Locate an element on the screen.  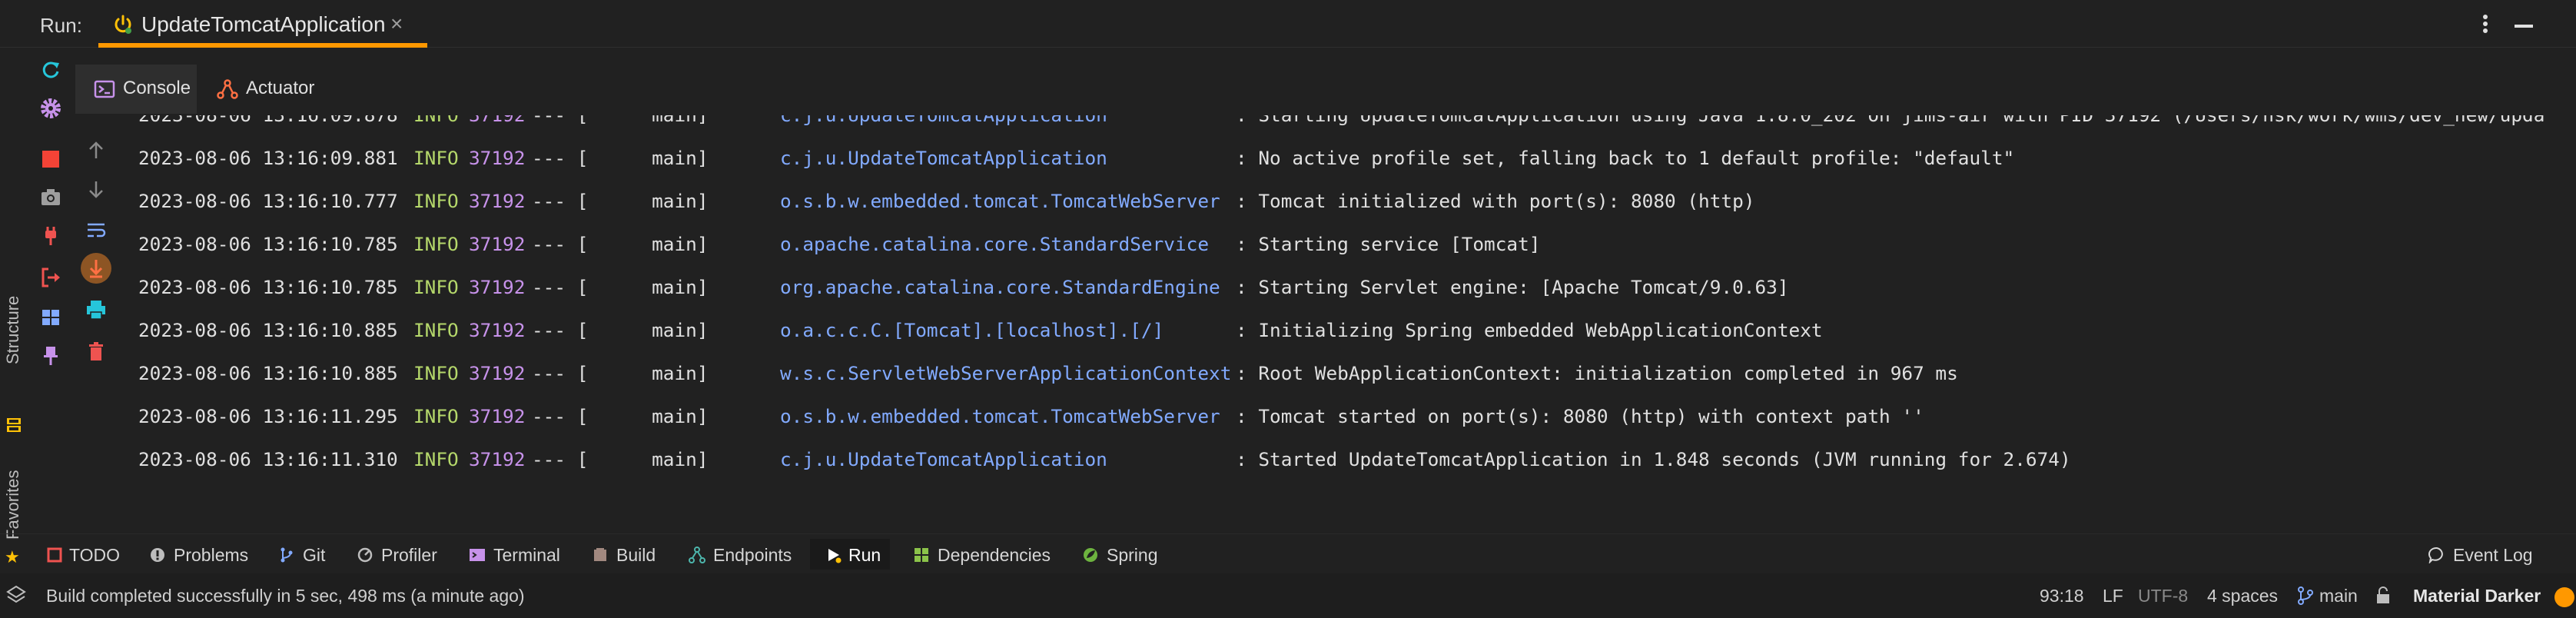
spring-icon is located at coordinates (1090, 555).